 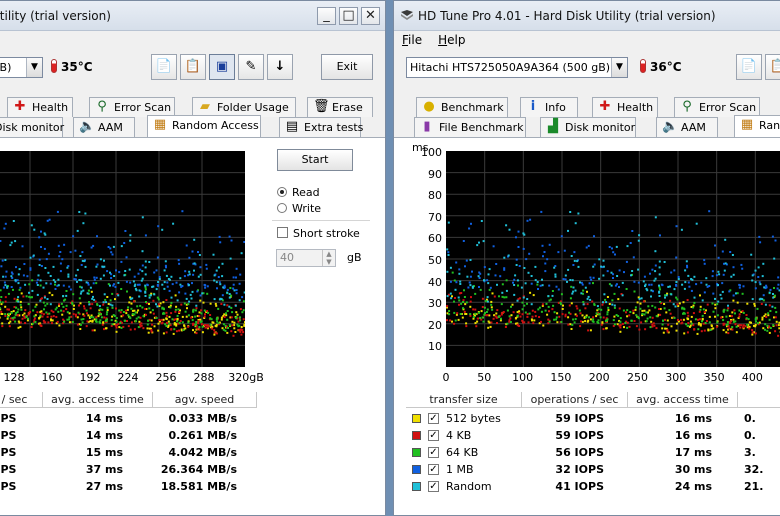 What do you see at coordinates (318, 233) in the screenshot?
I see `short-stroke-checkbox: Short stroke` at bounding box center [318, 233].